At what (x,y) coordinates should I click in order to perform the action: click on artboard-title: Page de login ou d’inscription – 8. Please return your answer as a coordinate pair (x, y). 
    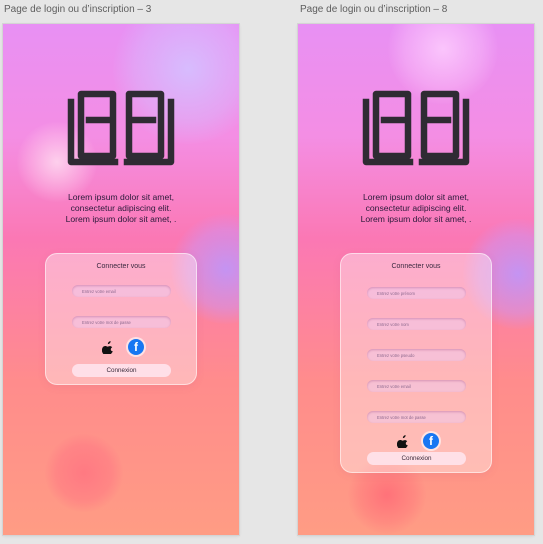
    Looking at the image, I should click on (374, 9).